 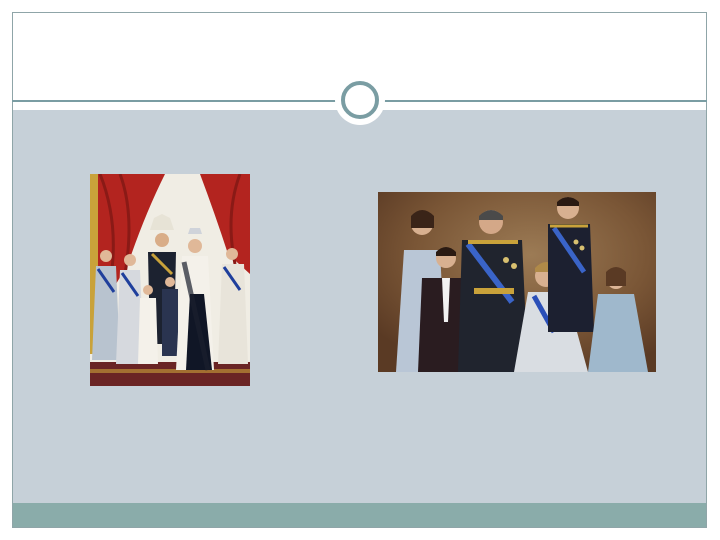 What do you see at coordinates (360, 100) in the screenshot?
I see `circle-ornament-icon` at bounding box center [360, 100].